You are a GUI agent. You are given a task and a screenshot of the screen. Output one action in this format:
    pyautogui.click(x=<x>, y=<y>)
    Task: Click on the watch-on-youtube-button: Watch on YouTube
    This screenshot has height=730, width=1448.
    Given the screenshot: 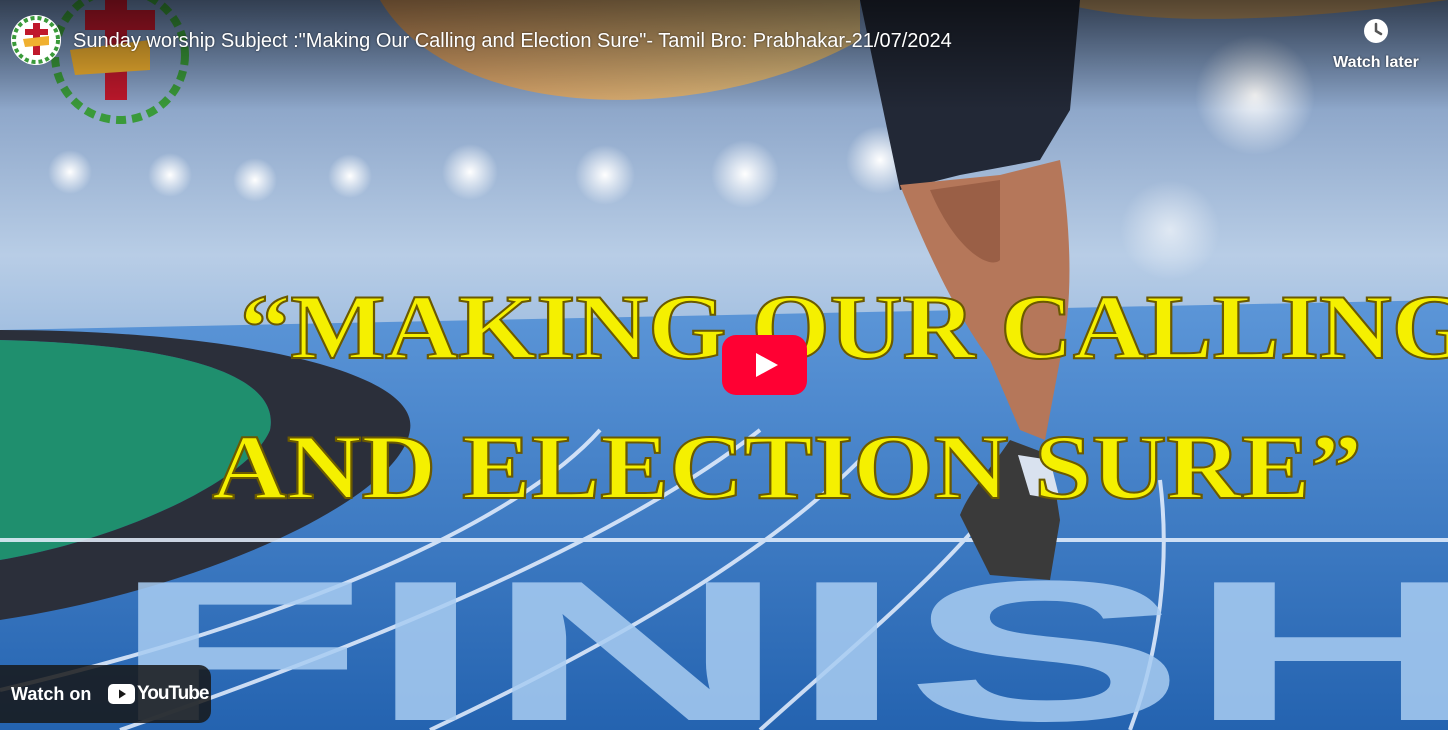 What is the action you would take?
    pyautogui.click(x=105, y=694)
    